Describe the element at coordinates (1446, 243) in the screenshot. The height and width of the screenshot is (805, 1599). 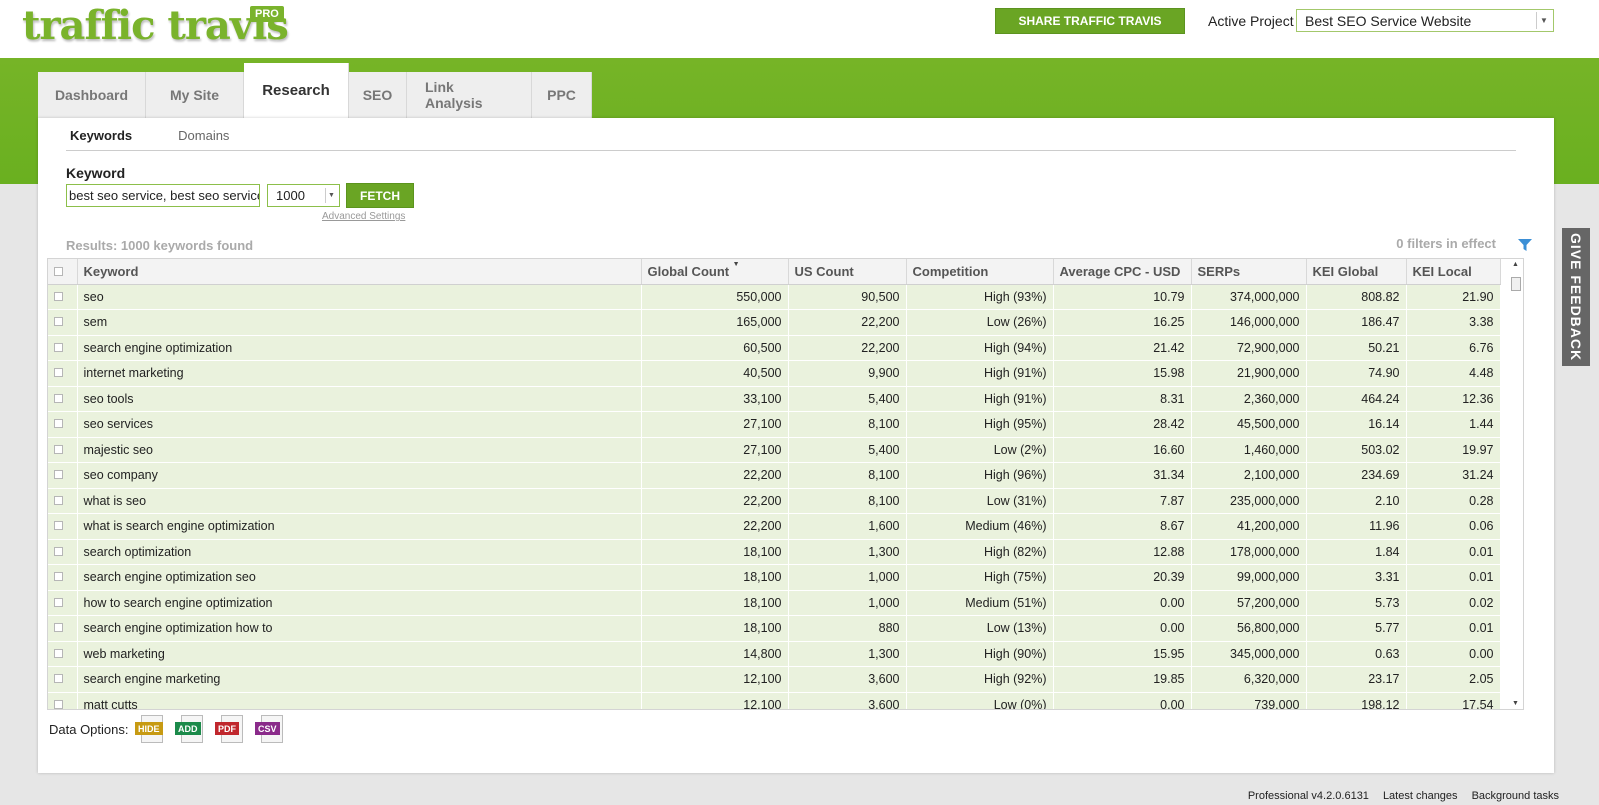
I see `filters-status: 0 filters in effect` at that location.